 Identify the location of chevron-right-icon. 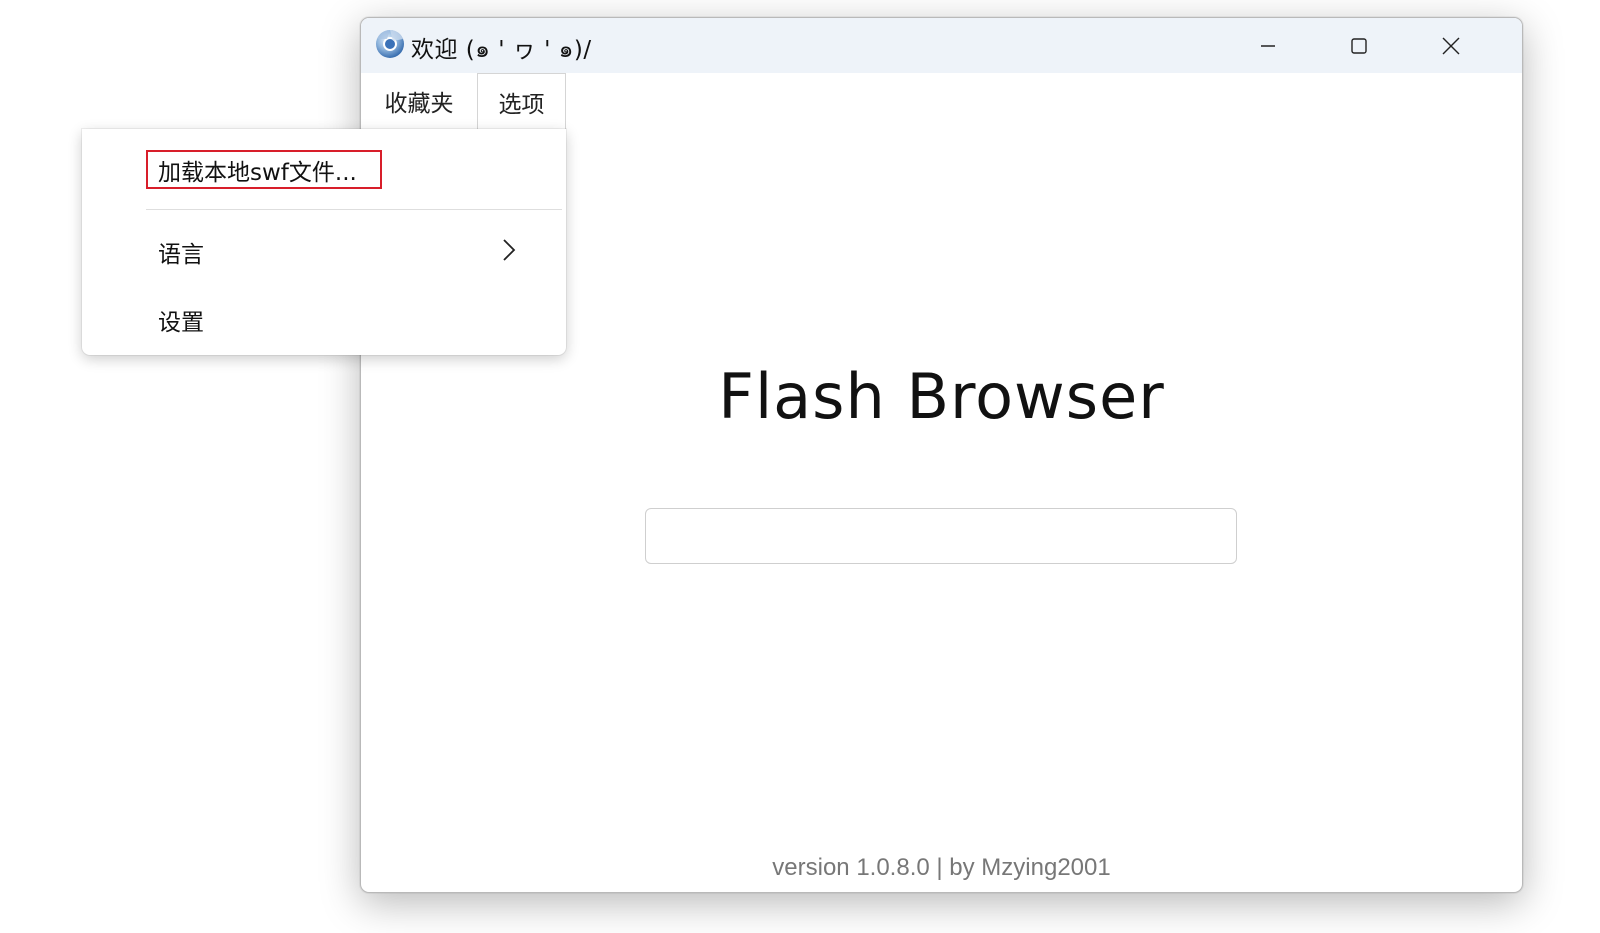
(509, 250).